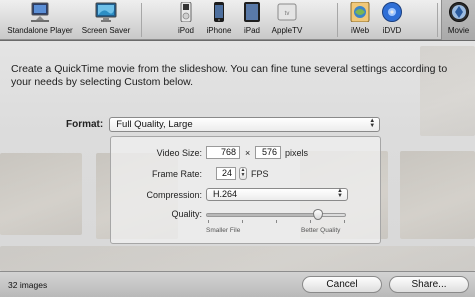  I want to click on toolbar-item-iphone: iPhone, so click(219, 20).